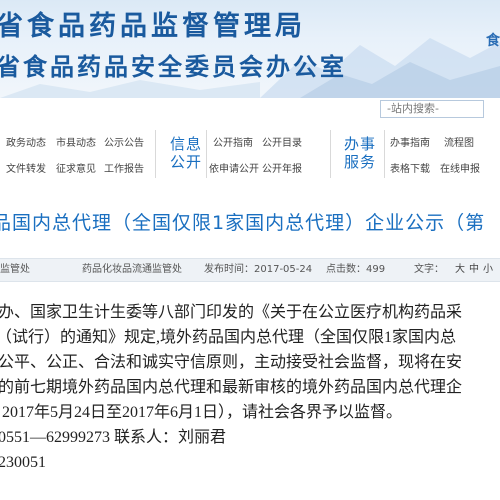 Image resolution: width=500 pixels, height=500 pixels. What do you see at coordinates (124, 167) in the screenshot?
I see `nav-link-work-reports: 工作报告` at bounding box center [124, 167].